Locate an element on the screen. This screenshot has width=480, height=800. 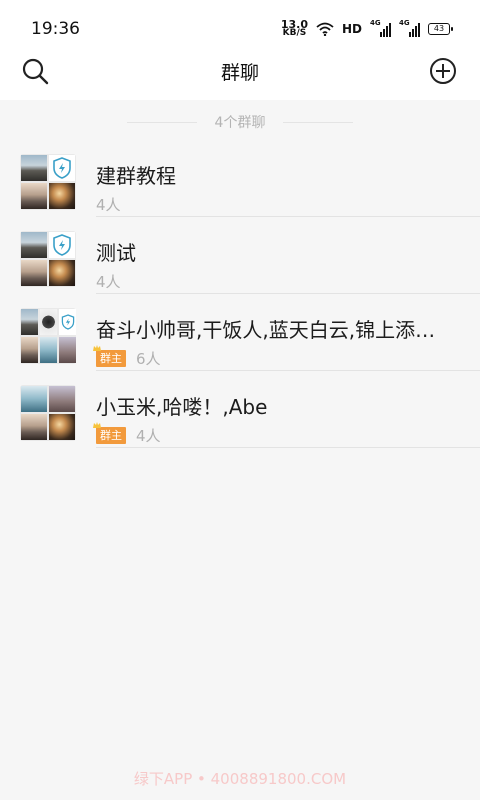
status-icons: 13.0 KB/S HD 4G 4G 43 is located at coordinates (367, 29).